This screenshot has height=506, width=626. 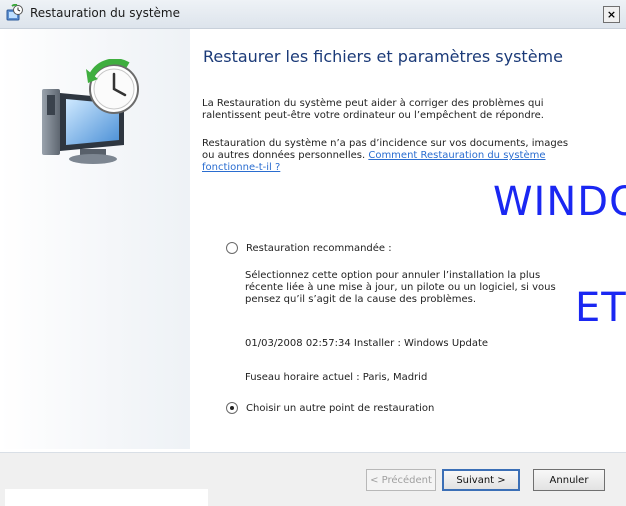 I want to click on radio-choose-other, so click(x=232, y=408).